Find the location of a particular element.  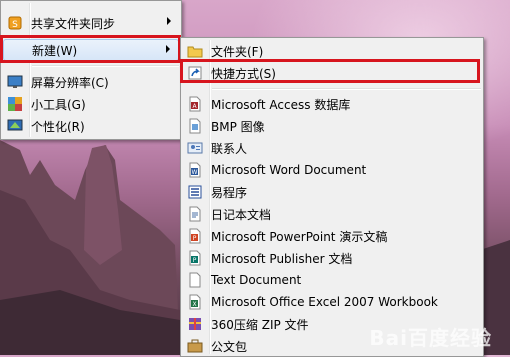

svg-text: W is located at coordinates (195, 172).